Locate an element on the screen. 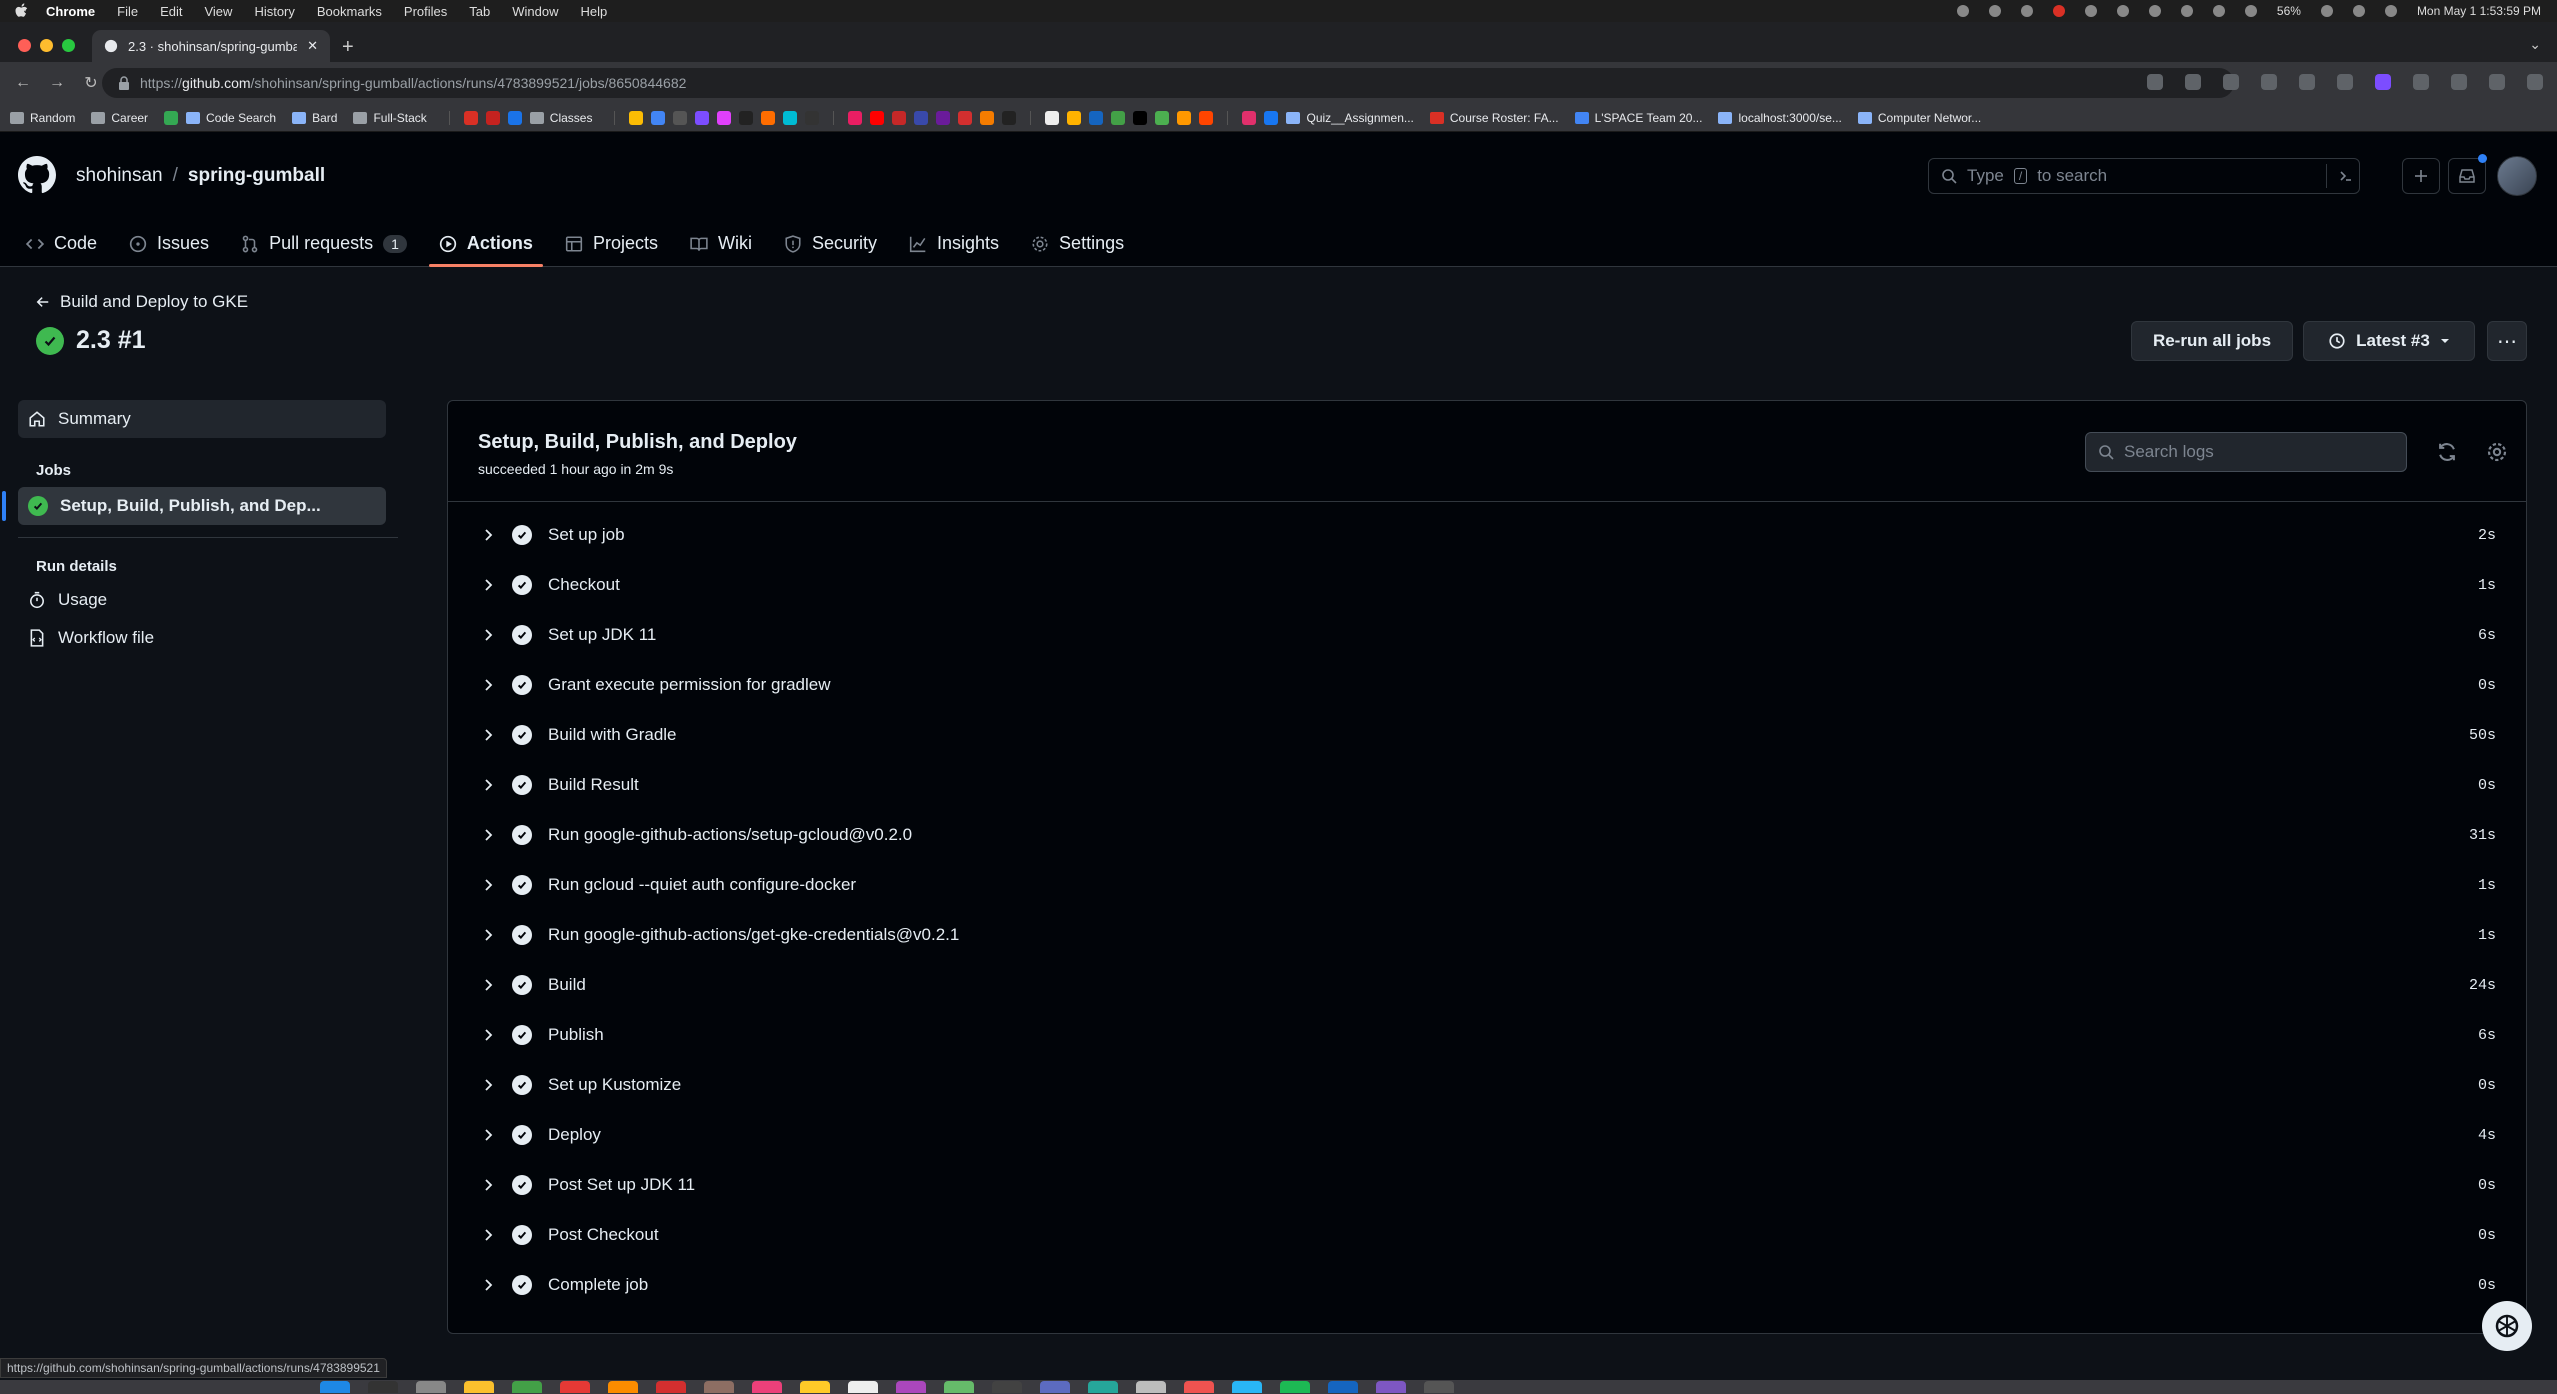  user-icon is located at coordinates (2218, 11).